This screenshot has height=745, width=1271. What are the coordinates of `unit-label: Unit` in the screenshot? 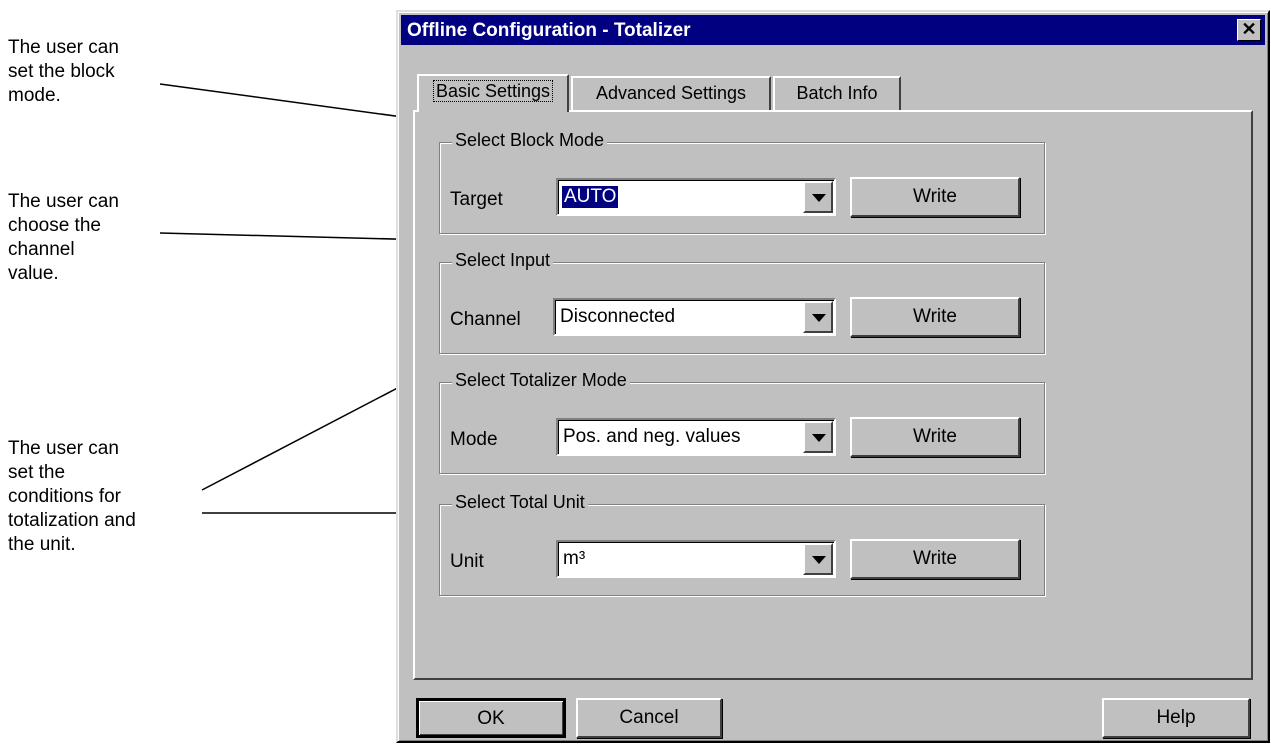 It's located at (467, 561).